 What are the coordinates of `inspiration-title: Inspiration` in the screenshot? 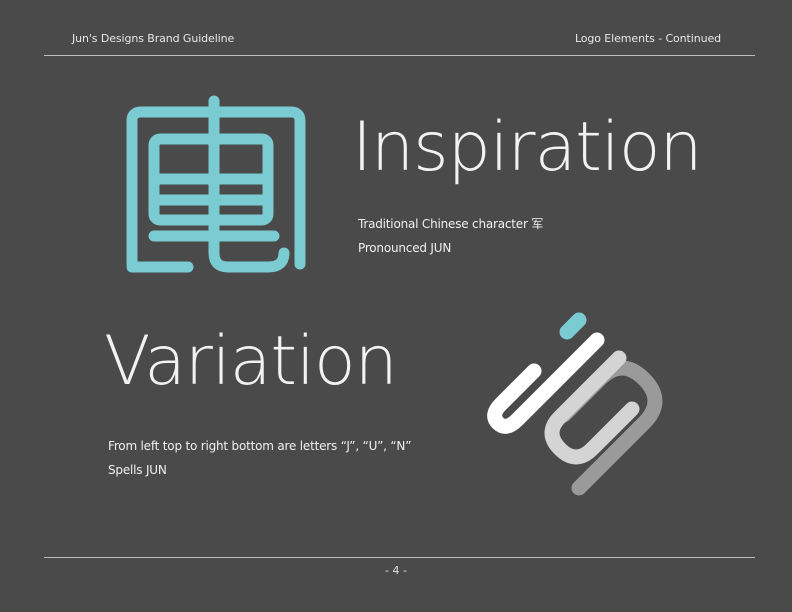 It's located at (527, 147).